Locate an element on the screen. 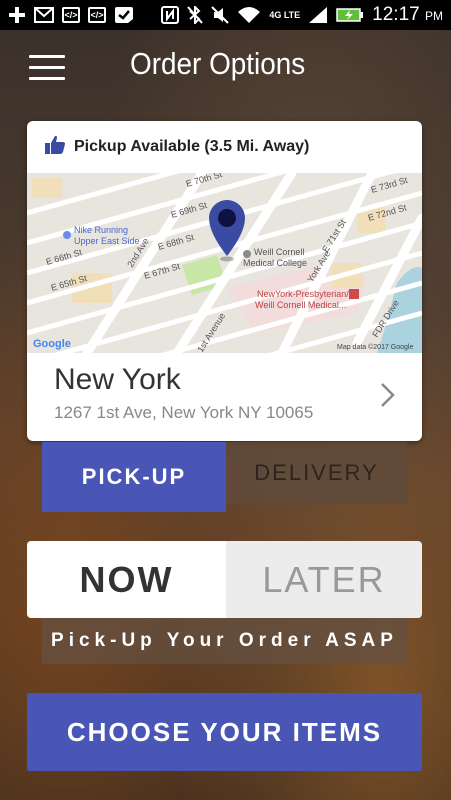 The image size is (451, 800). map-place-label: Nike Running is located at coordinates (101, 230).